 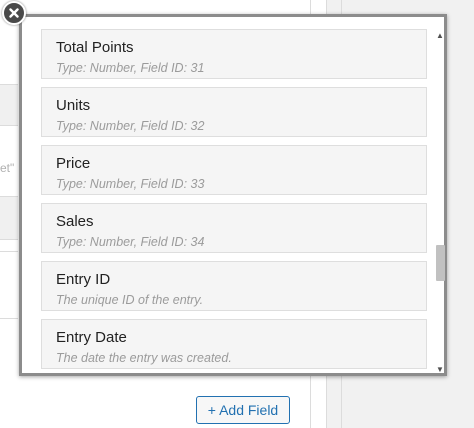 I want to click on field-item-units: Units Type: Number, Field ID: 32, so click(x=234, y=112).